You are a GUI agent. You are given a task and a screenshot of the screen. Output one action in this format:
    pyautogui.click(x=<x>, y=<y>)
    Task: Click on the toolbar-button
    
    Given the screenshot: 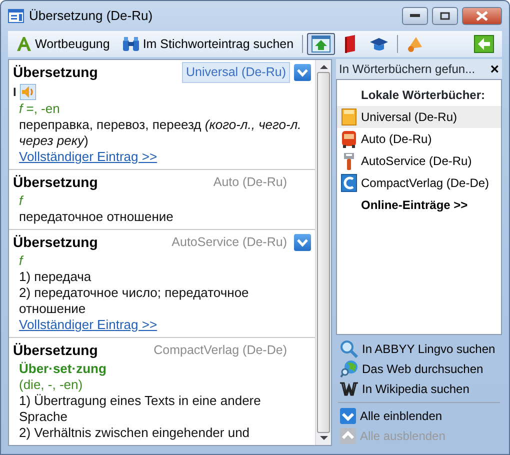 What is the action you would take?
    pyautogui.click(x=320, y=44)
    